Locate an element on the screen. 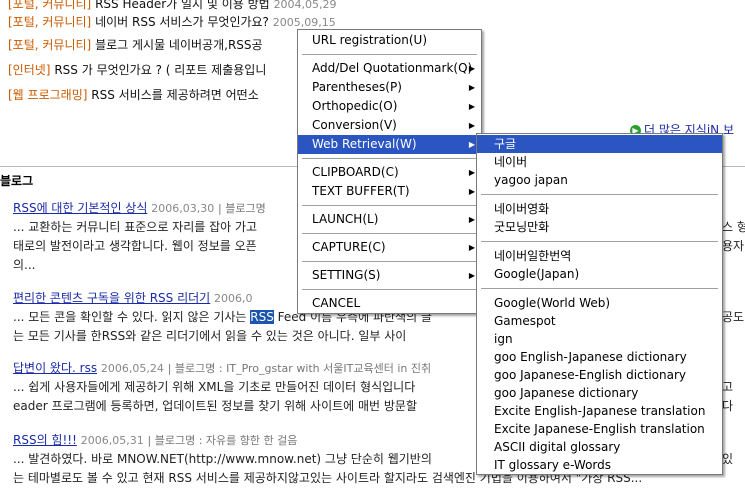  menu-item-url-registration: URL registration(U) is located at coordinates (389, 40).